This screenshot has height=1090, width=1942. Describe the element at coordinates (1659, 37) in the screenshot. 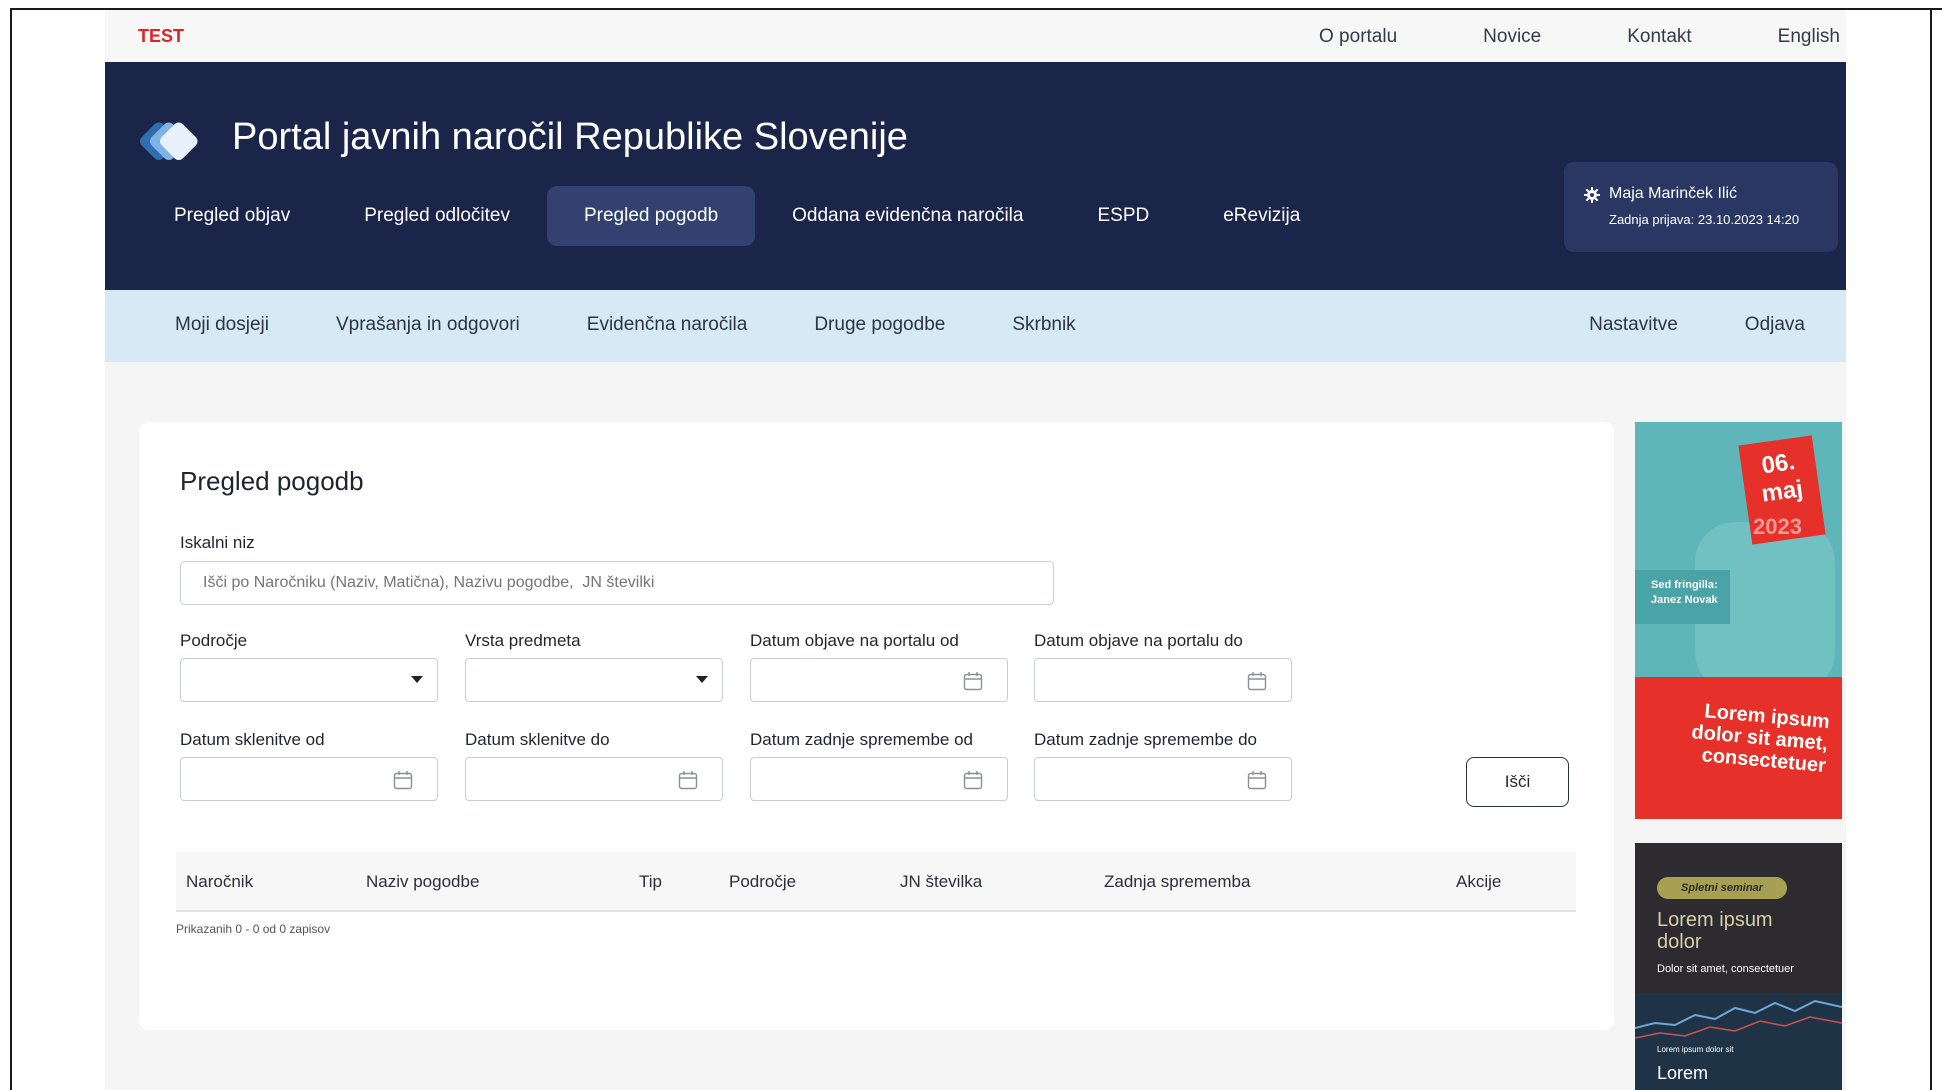

I see `link-contact: Kontakt` at that location.